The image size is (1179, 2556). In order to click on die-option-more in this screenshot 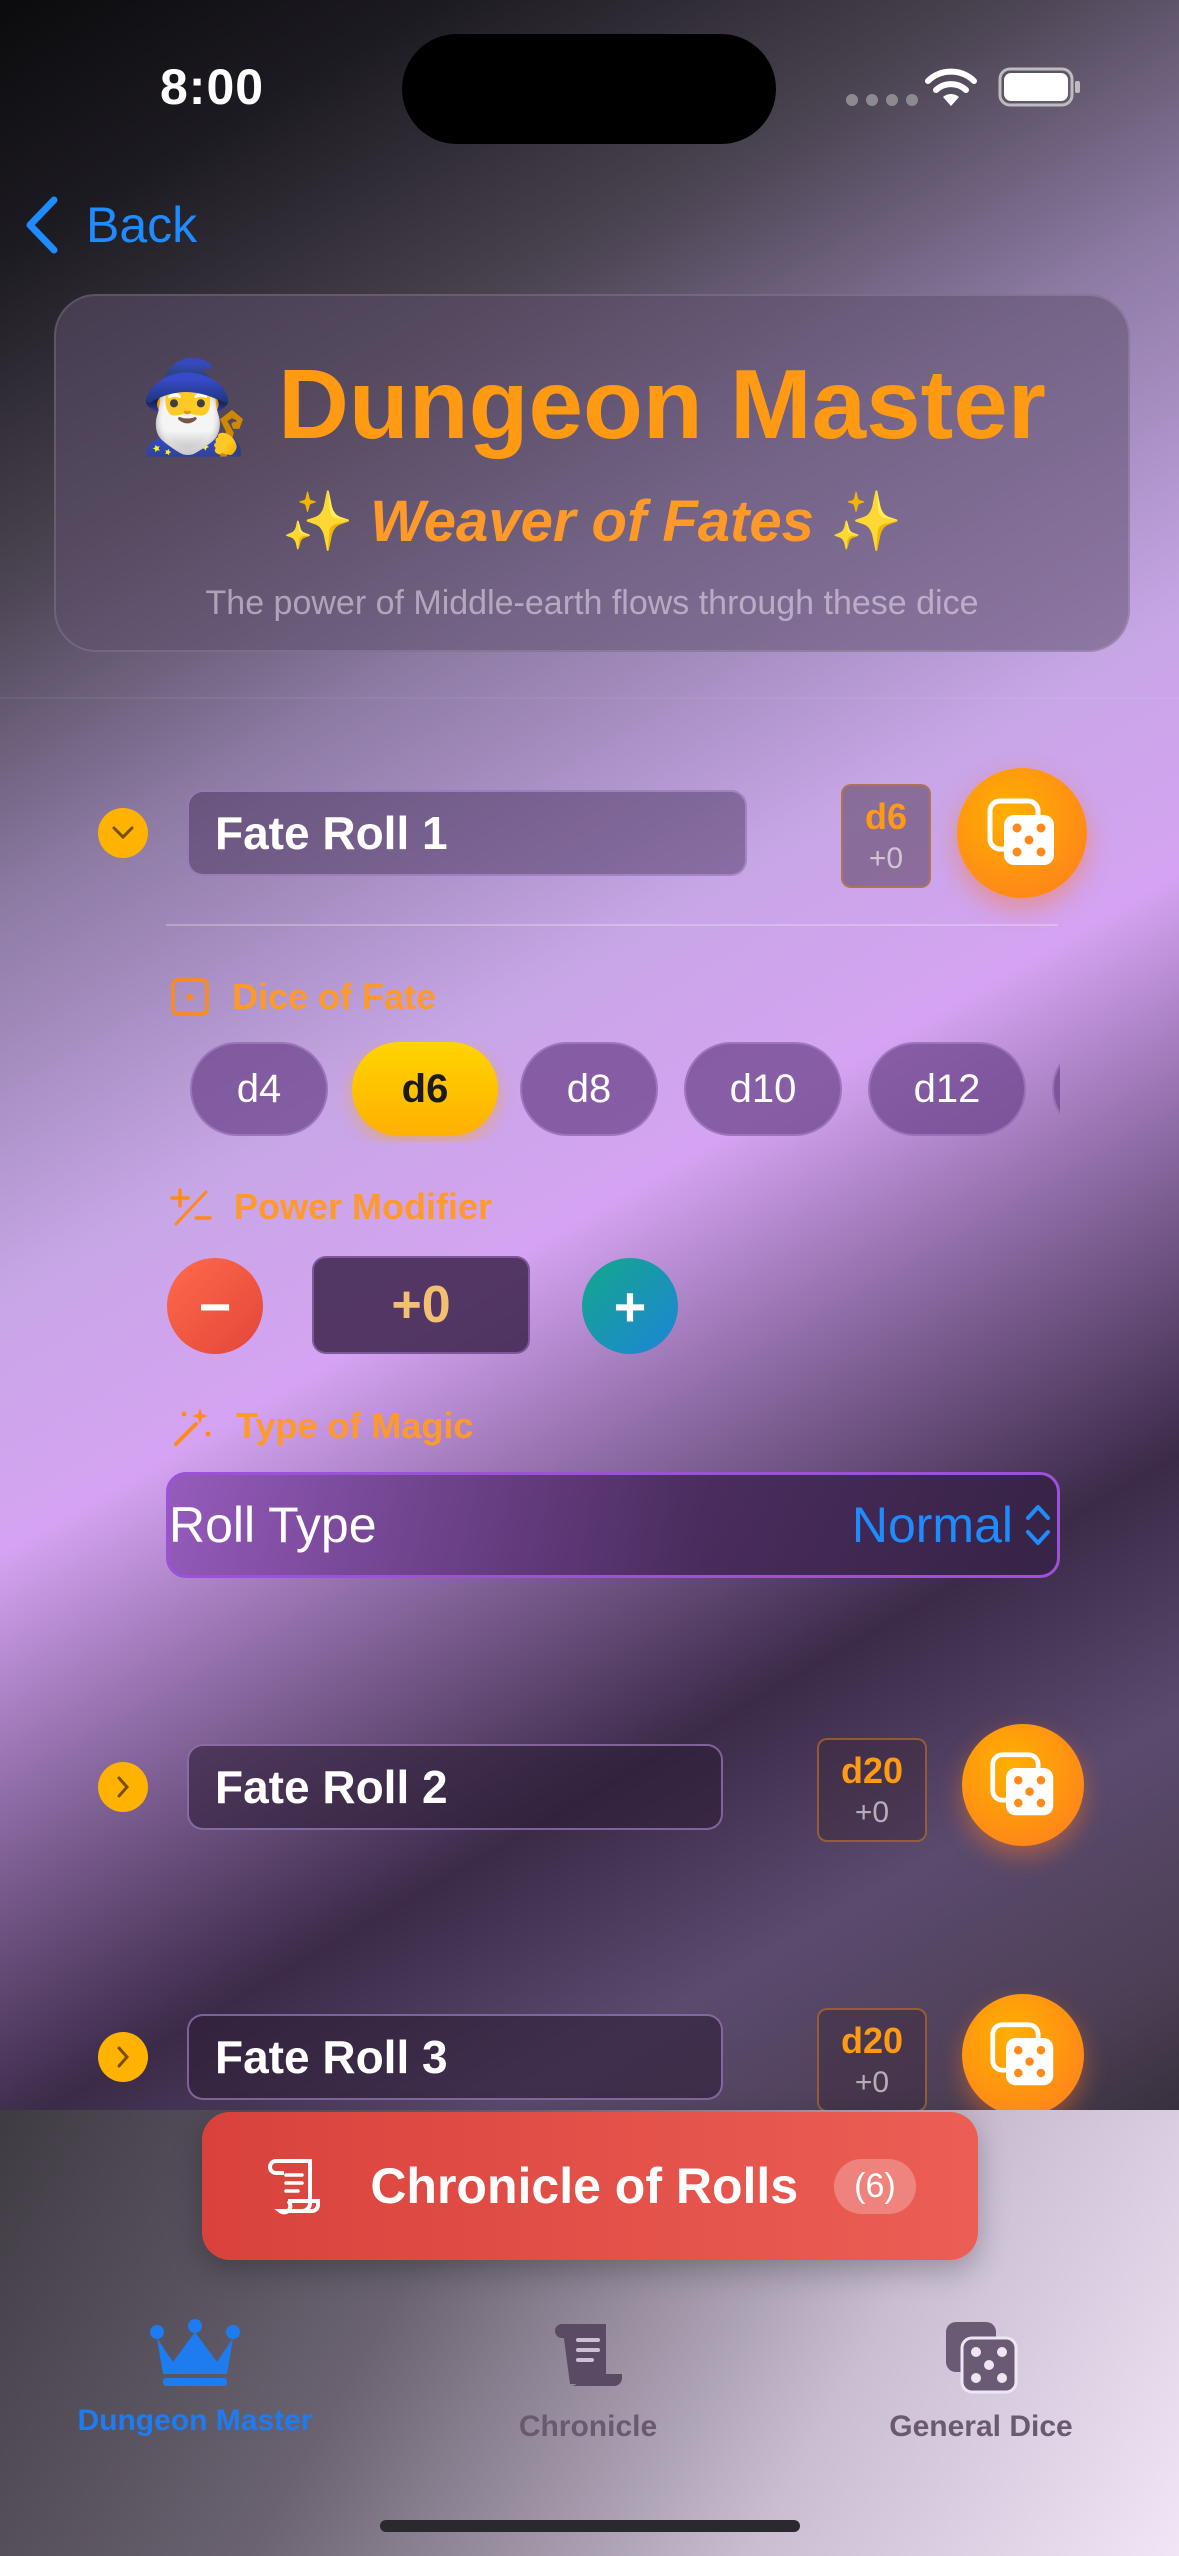, I will do `click(1056, 1089)`.